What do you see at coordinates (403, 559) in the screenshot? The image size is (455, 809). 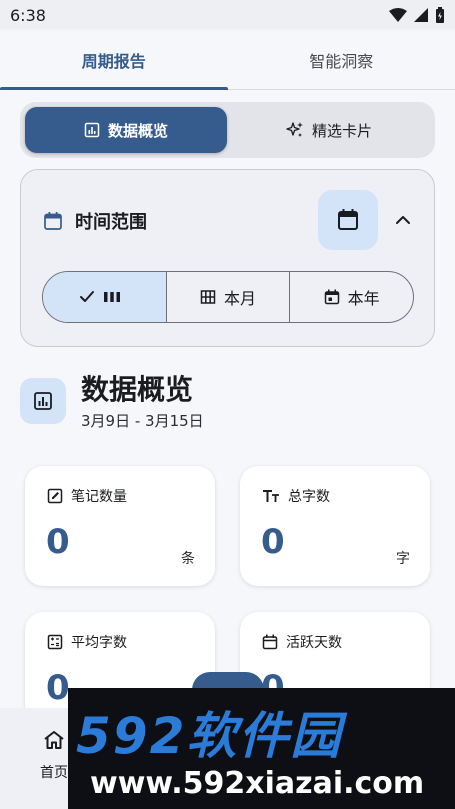 I see `stat-unit: 字` at bounding box center [403, 559].